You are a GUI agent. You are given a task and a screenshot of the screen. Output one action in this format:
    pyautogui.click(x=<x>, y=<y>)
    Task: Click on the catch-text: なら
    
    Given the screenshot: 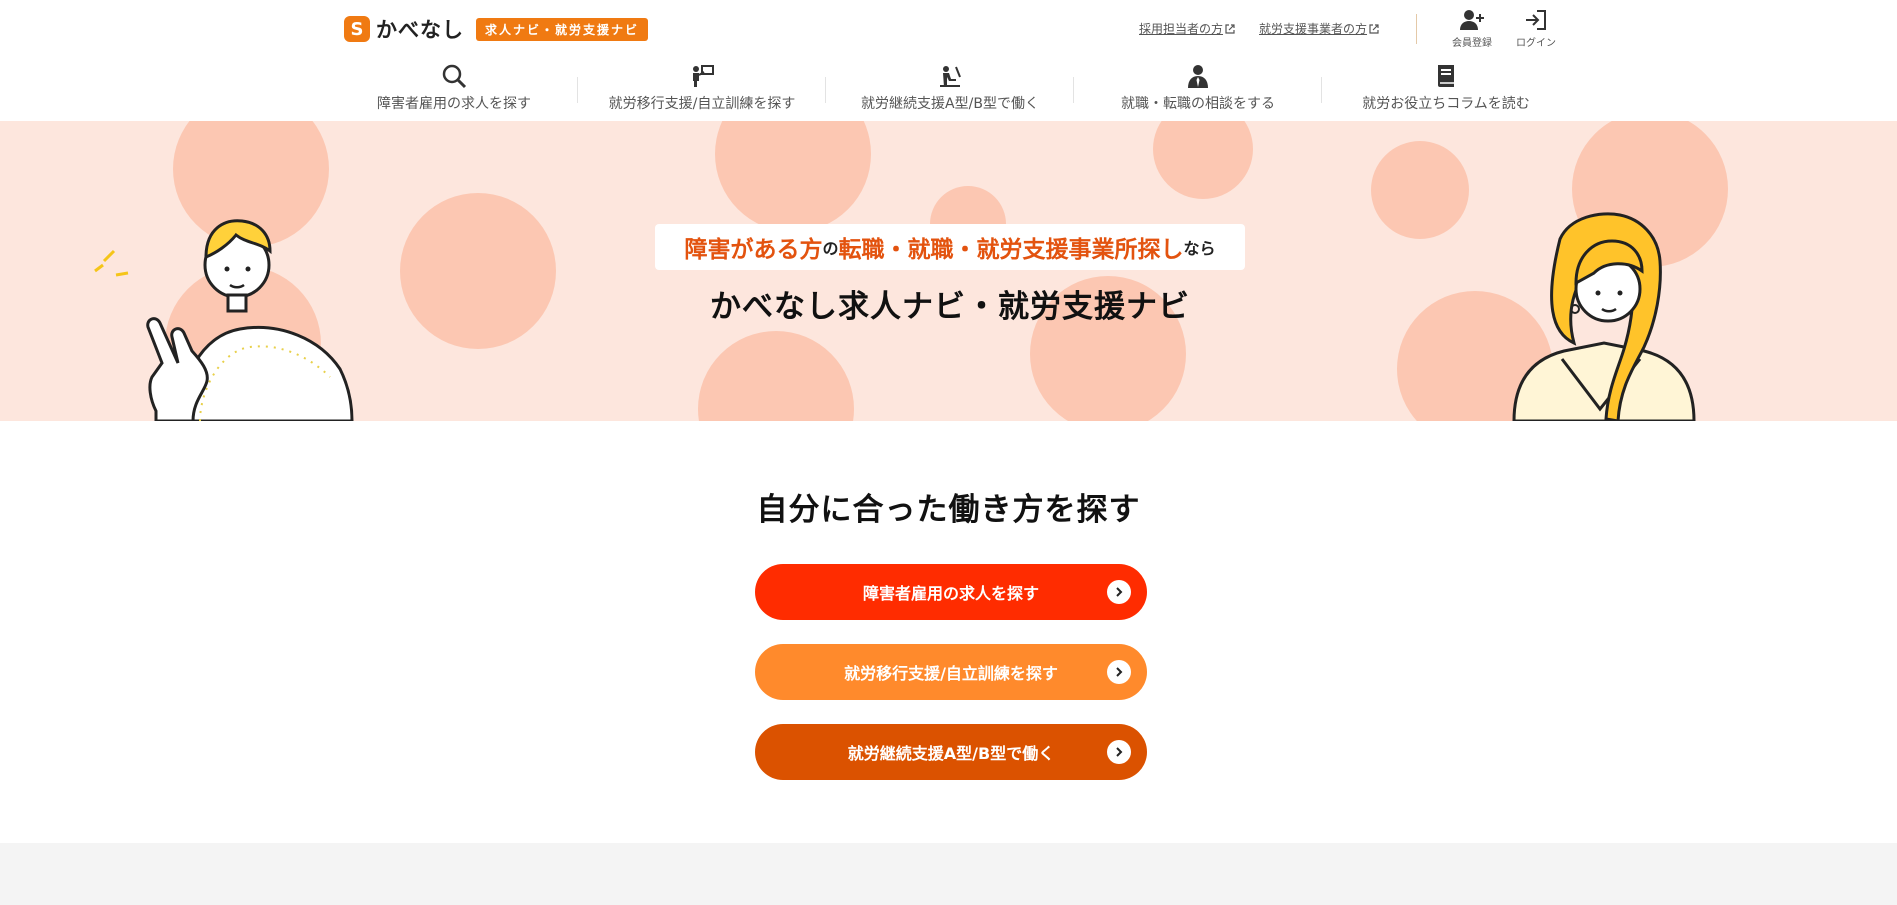 What is the action you would take?
    pyautogui.click(x=1199, y=248)
    